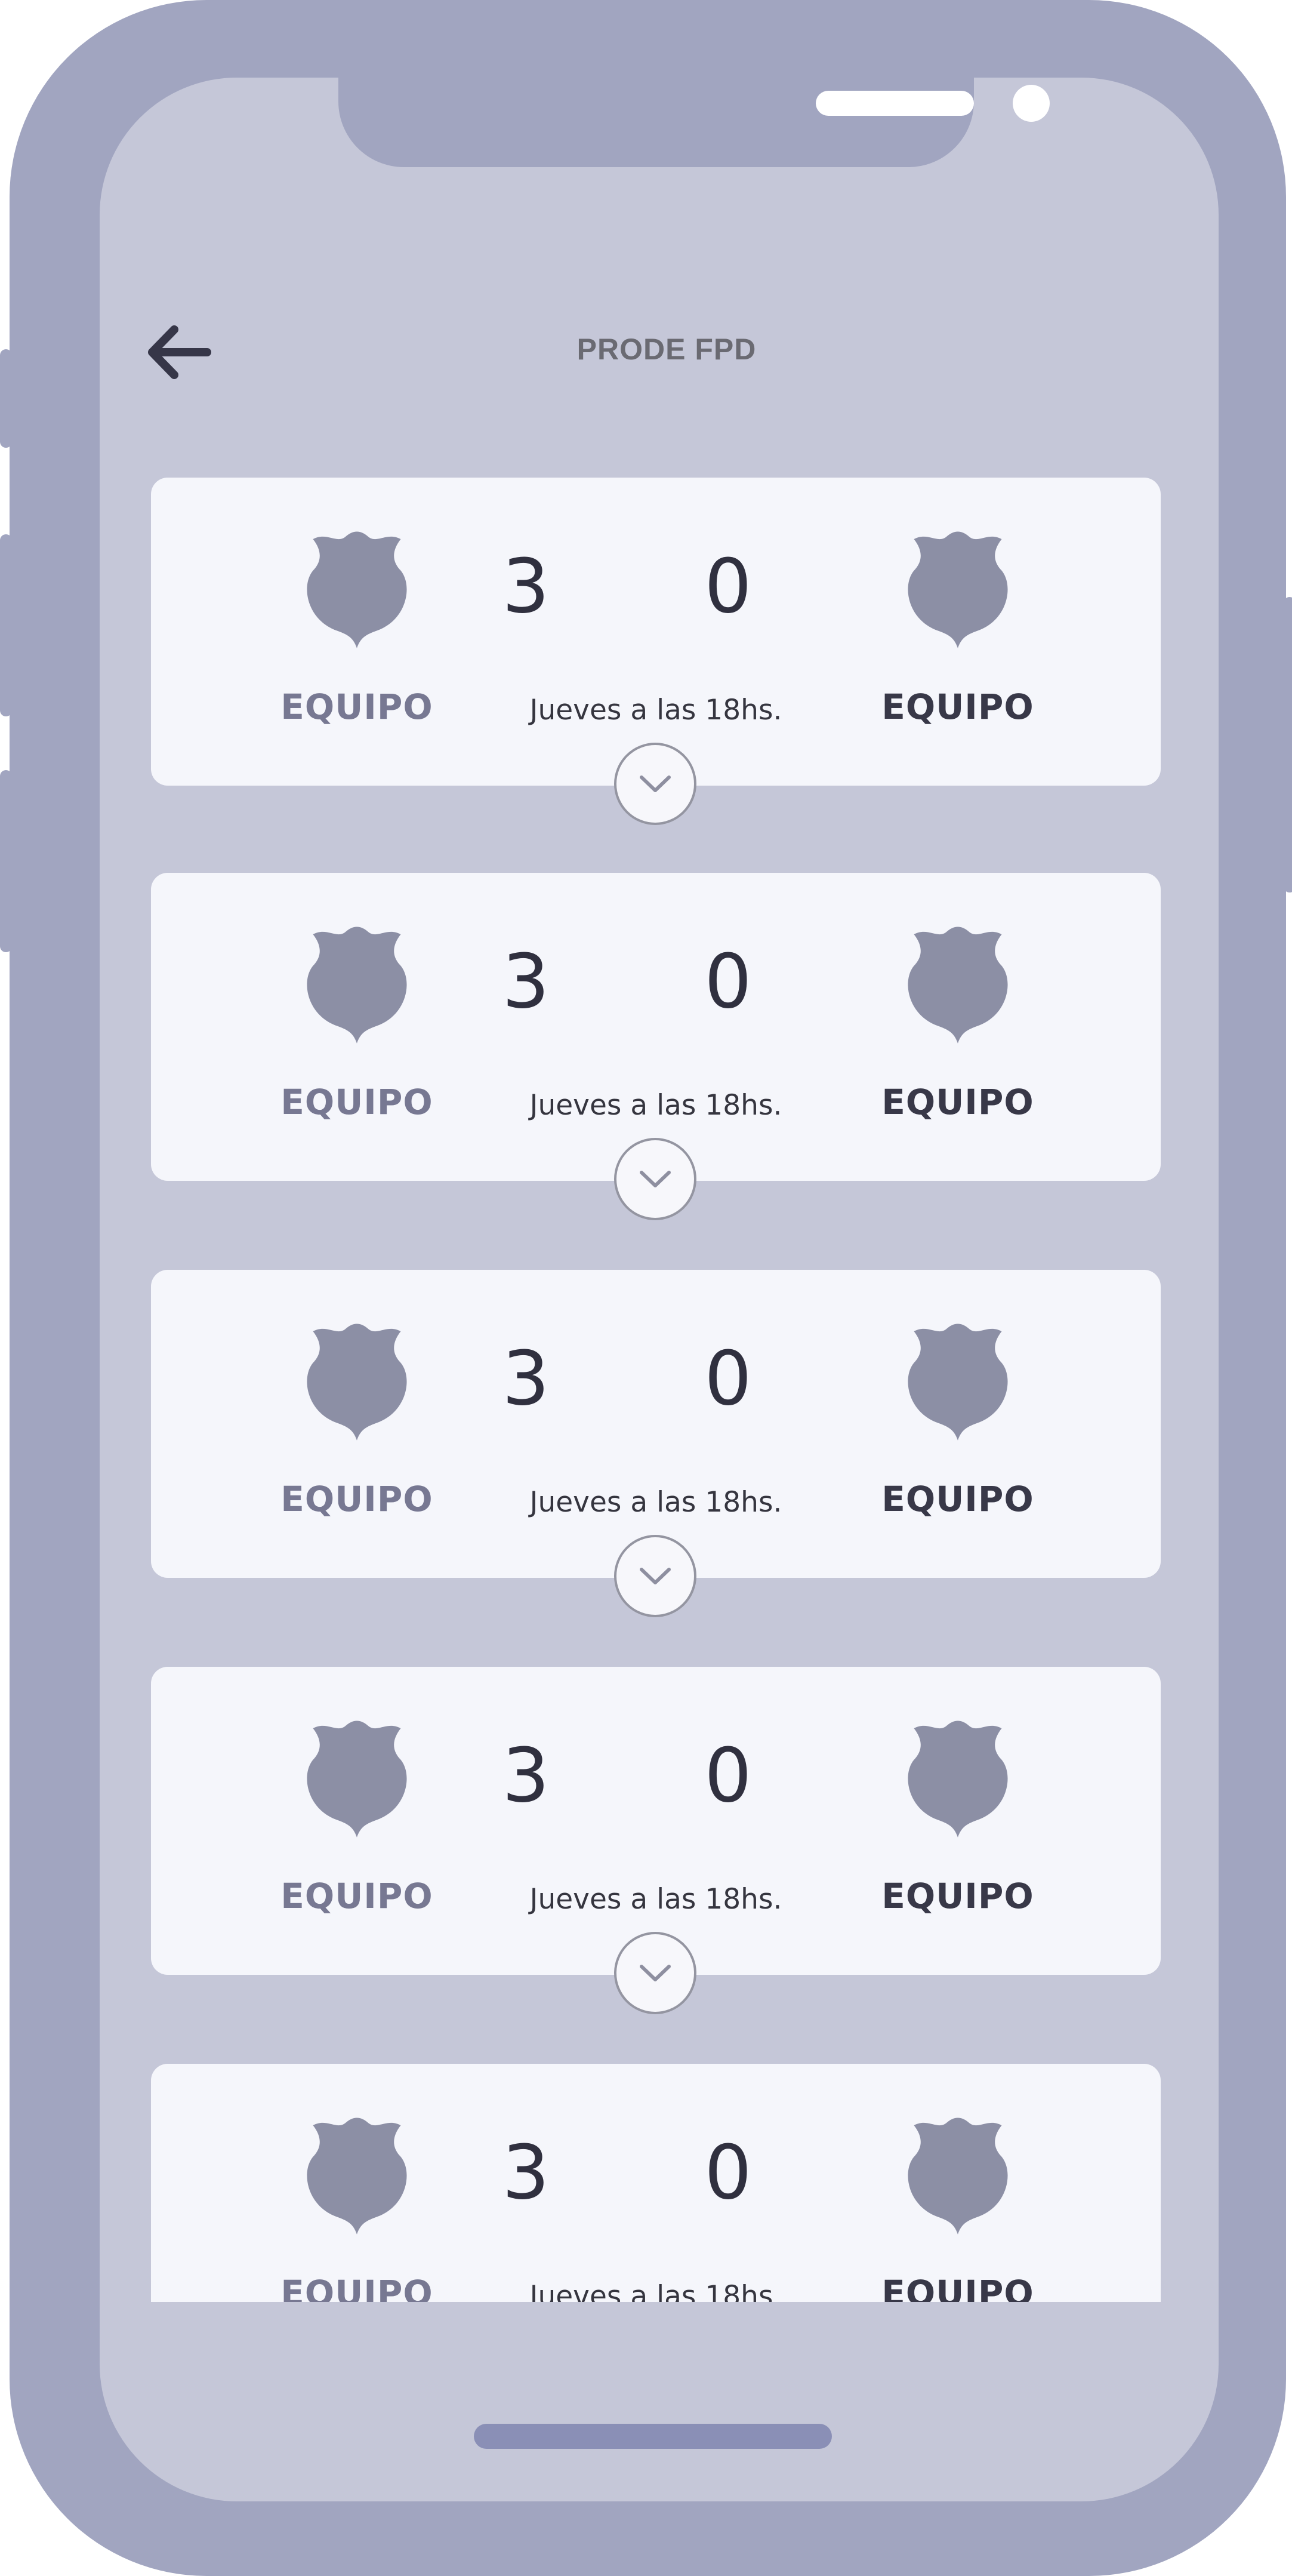  Describe the element at coordinates (694, 122) in the screenshot. I see `notch` at that location.